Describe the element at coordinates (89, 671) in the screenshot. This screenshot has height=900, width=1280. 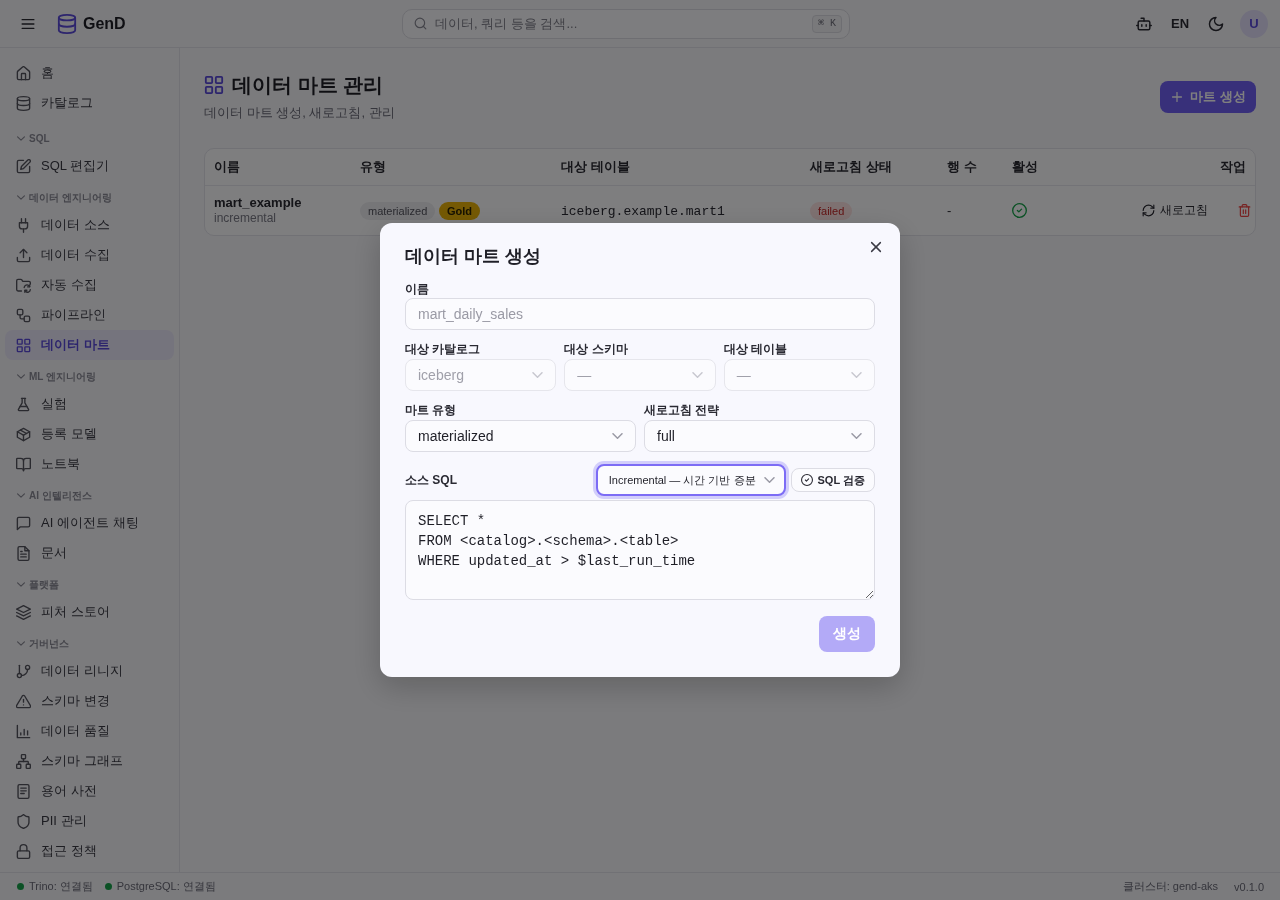
I see `sidebar-item: 데이터 리니지` at that location.